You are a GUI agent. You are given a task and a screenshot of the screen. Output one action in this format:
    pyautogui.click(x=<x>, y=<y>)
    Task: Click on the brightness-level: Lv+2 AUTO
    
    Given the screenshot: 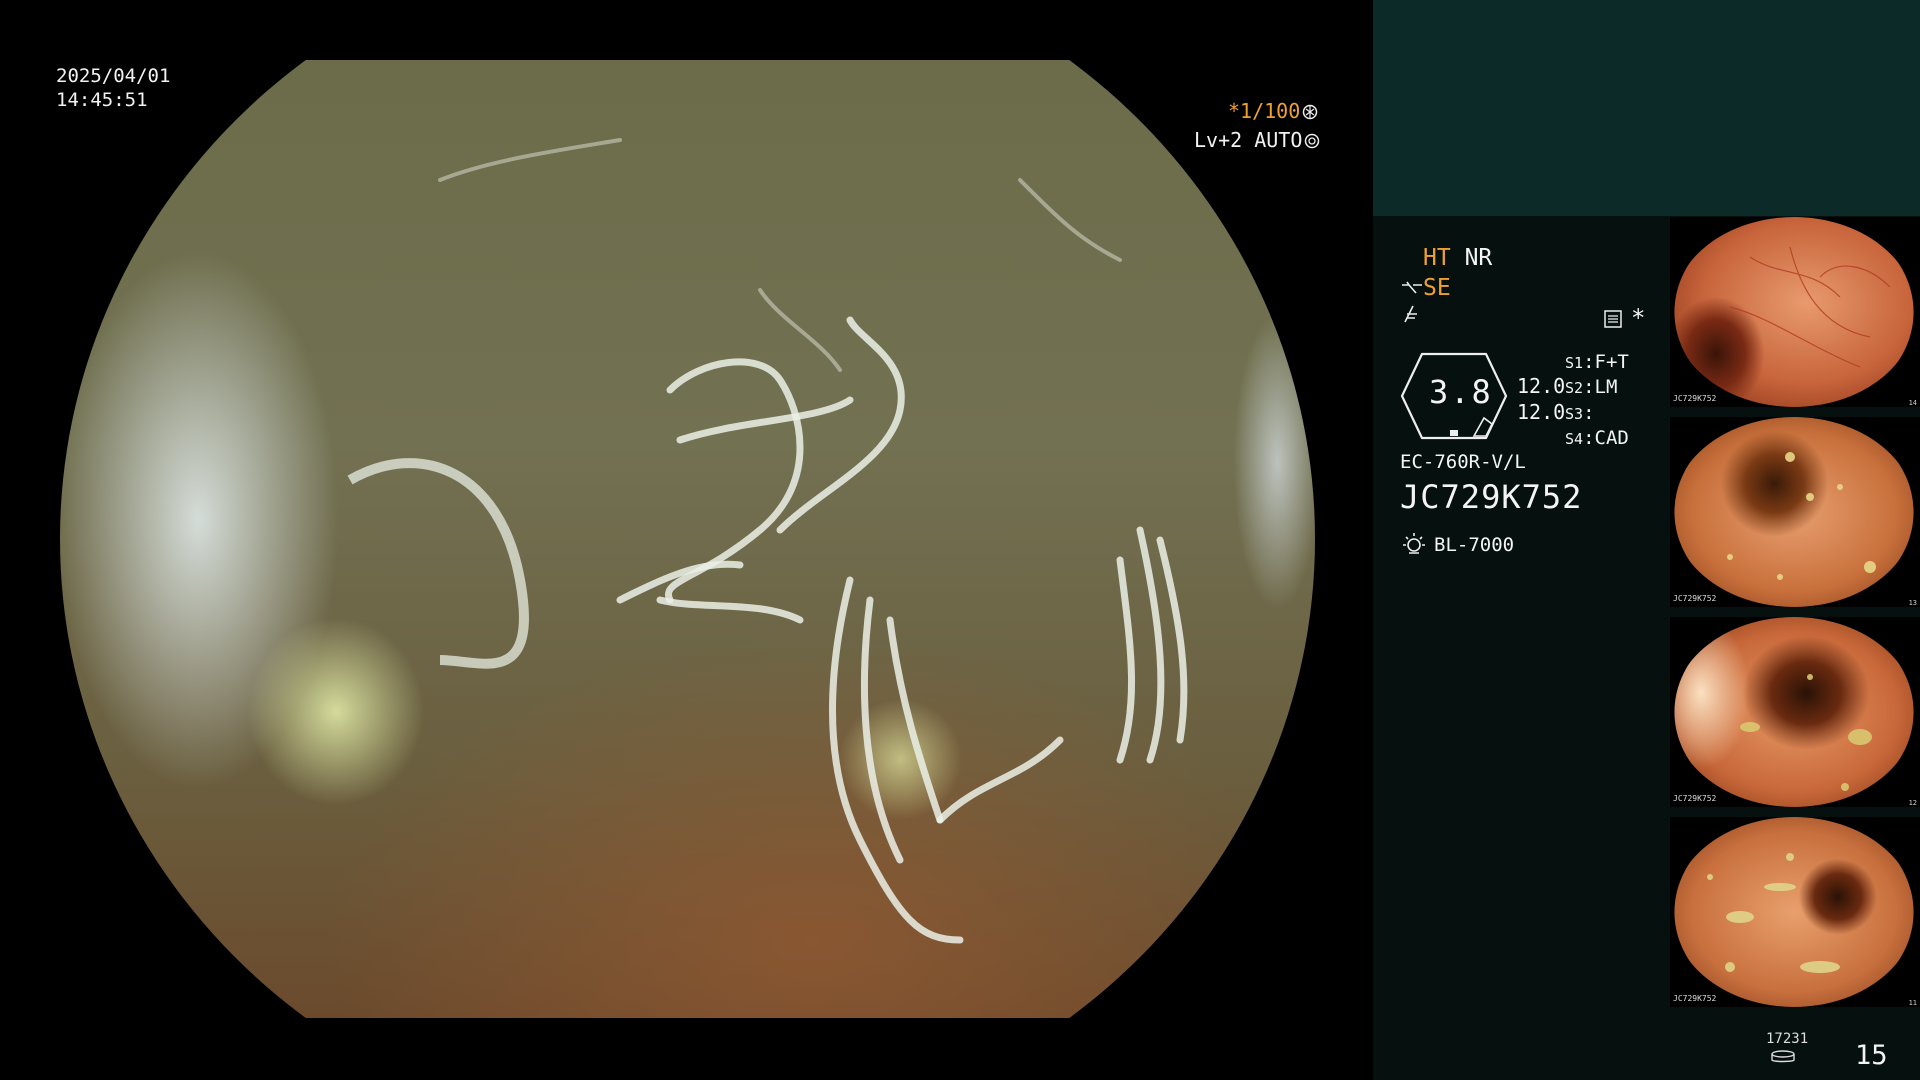 What is the action you would take?
    pyautogui.click(x=1257, y=140)
    